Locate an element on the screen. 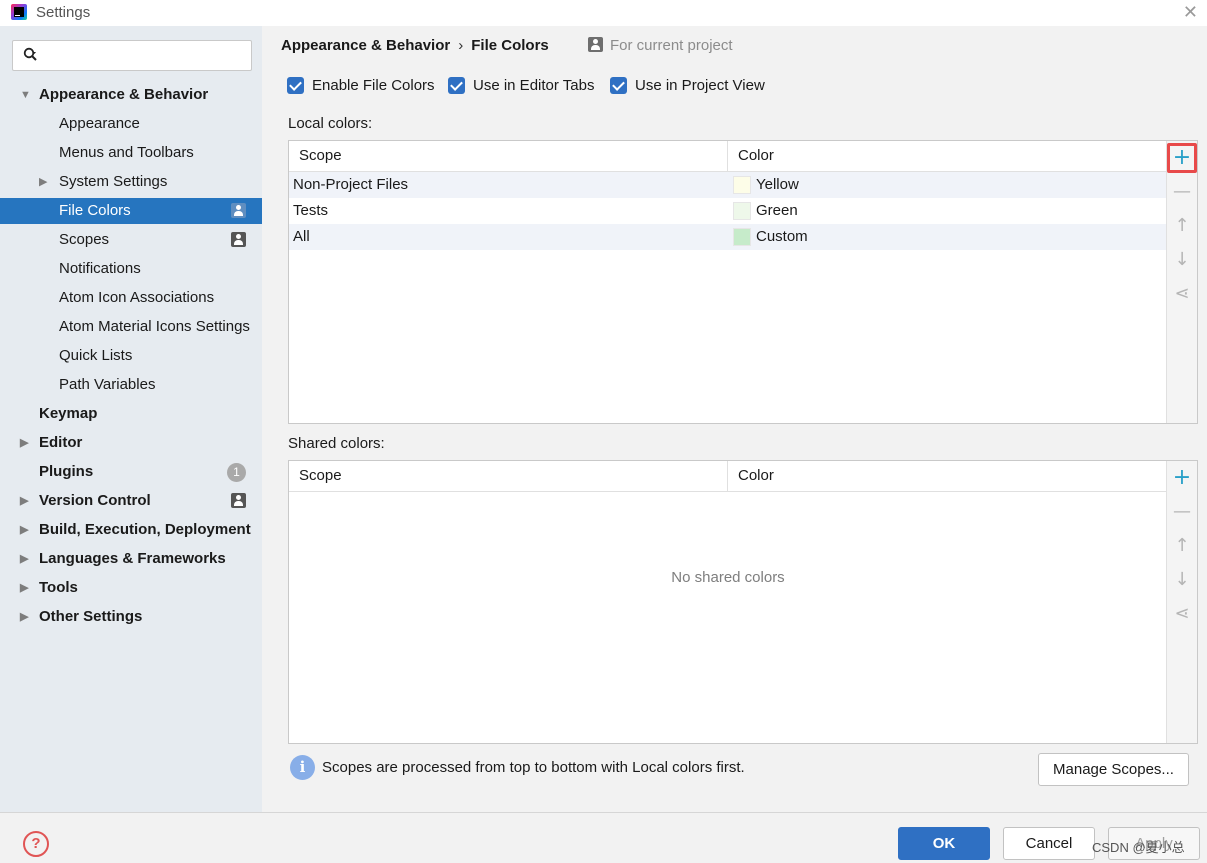 This screenshot has height=863, width=1207. sidebar-item-appearance: Appearance is located at coordinates (131, 124).